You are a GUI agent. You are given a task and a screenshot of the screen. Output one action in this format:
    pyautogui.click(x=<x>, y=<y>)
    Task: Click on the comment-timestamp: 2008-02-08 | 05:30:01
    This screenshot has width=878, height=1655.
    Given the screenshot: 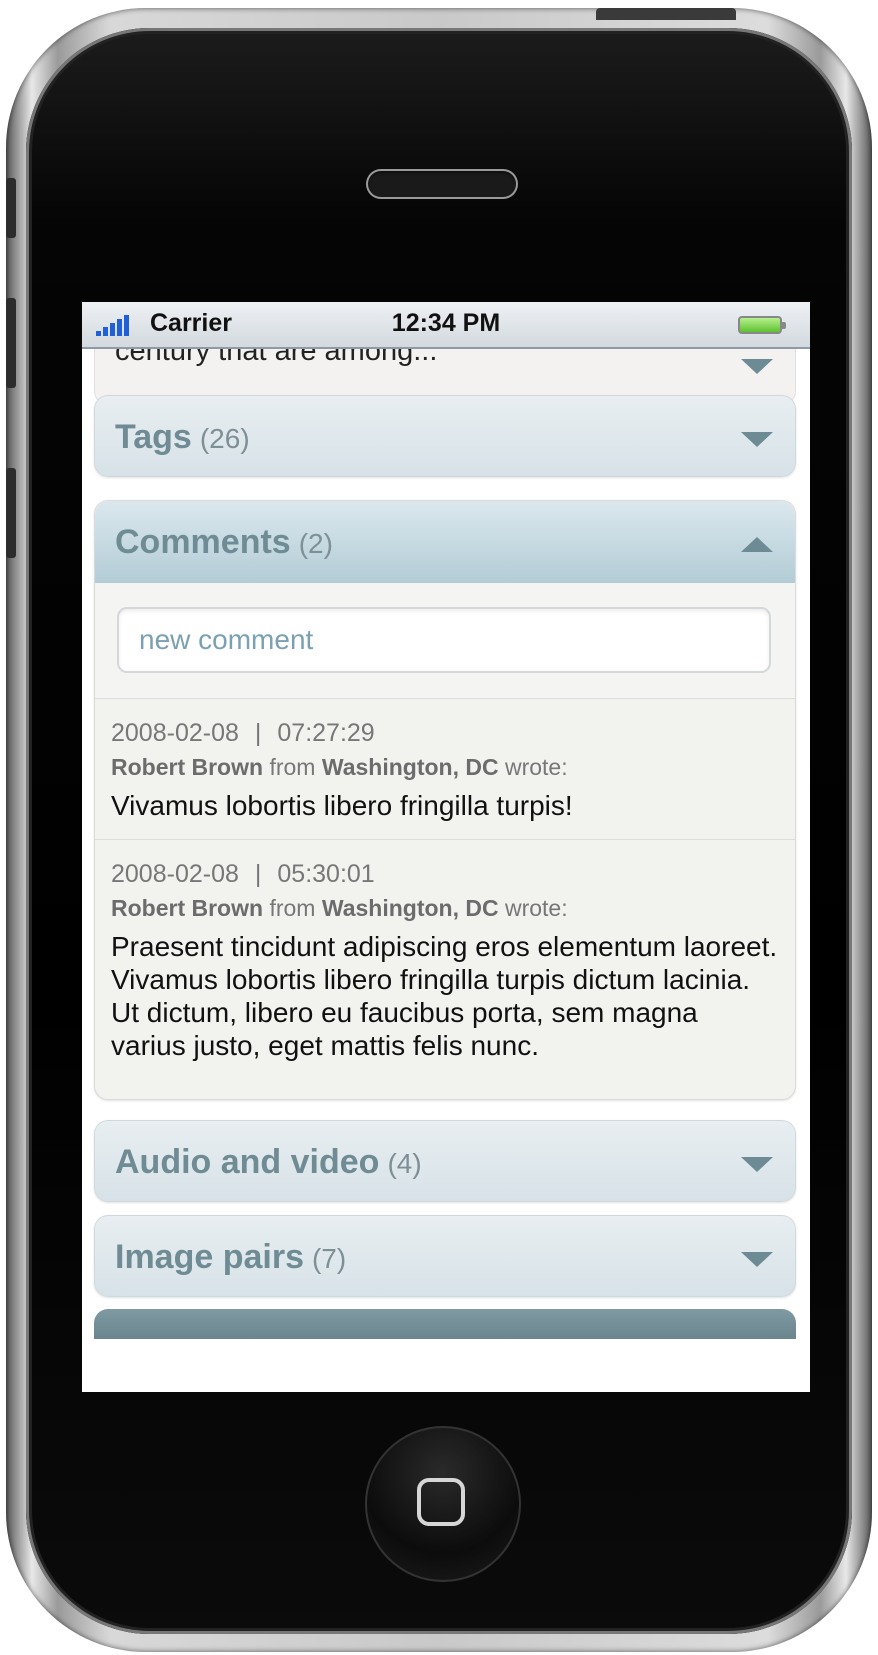 What is the action you would take?
    pyautogui.click(x=445, y=874)
    